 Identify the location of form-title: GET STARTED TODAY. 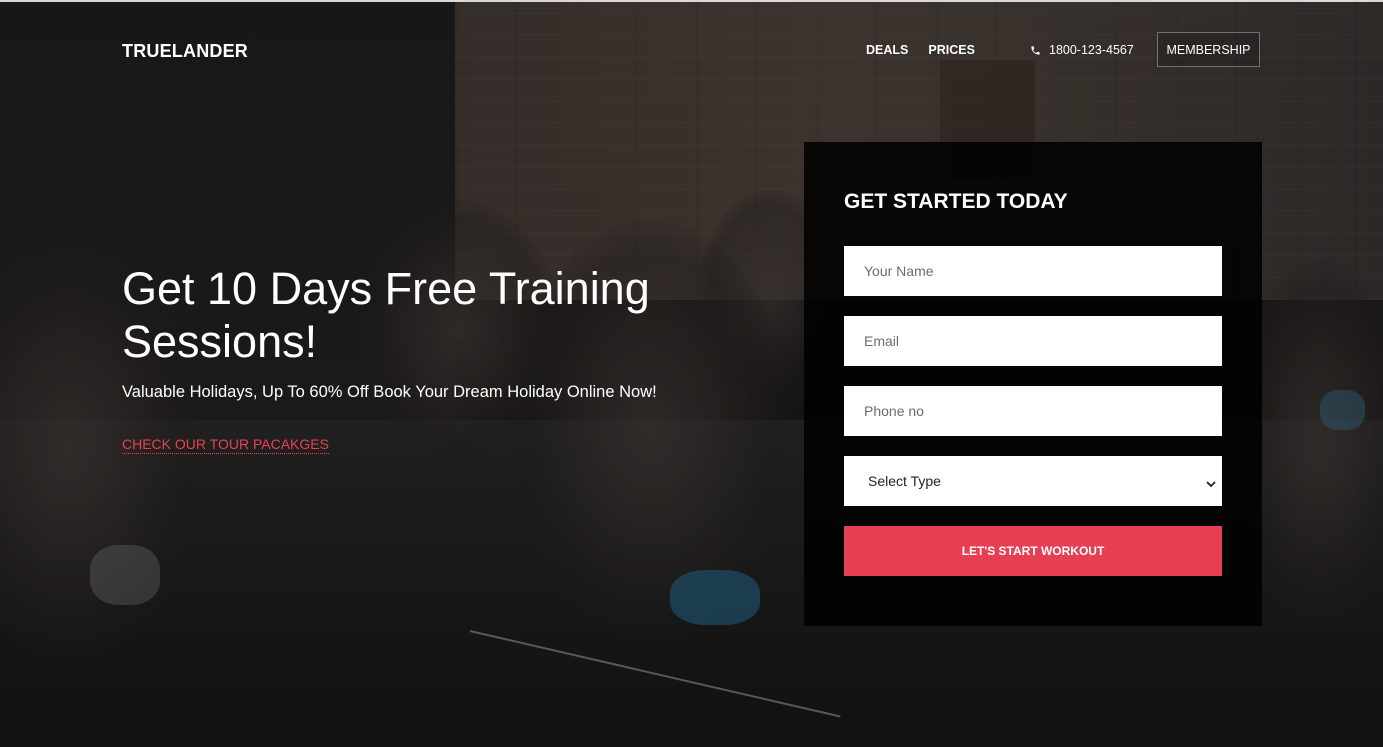
(956, 201).